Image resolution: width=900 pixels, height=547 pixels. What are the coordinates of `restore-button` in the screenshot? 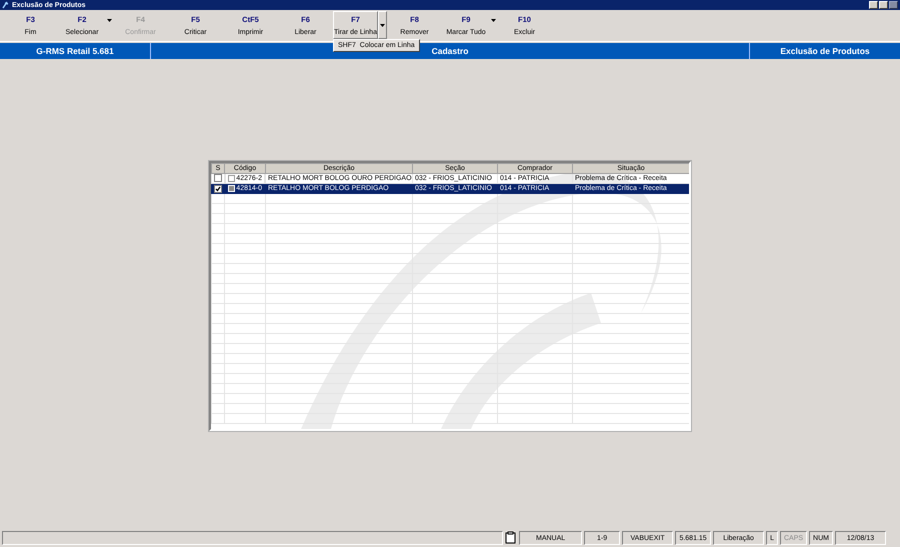 It's located at (883, 5).